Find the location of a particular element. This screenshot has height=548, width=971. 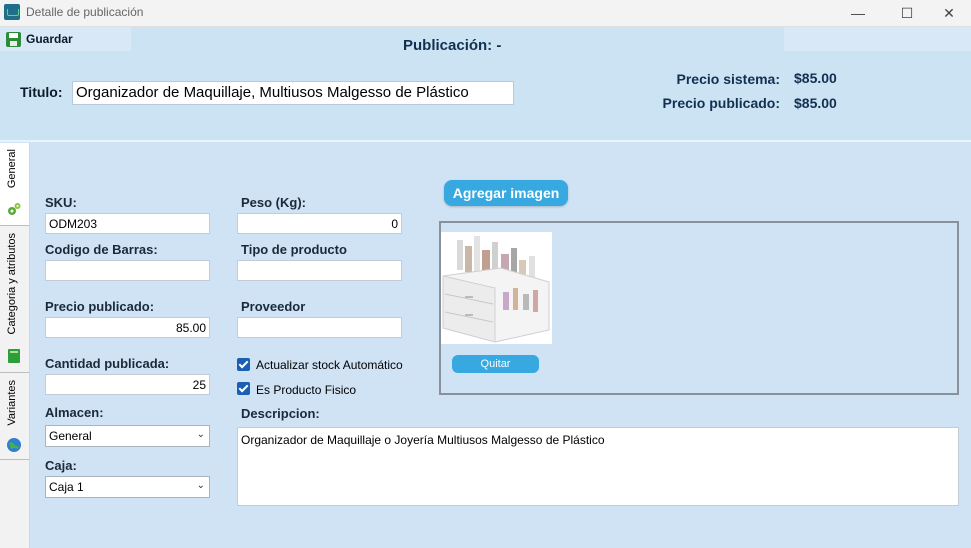

almacen-selected: General is located at coordinates (70, 436).